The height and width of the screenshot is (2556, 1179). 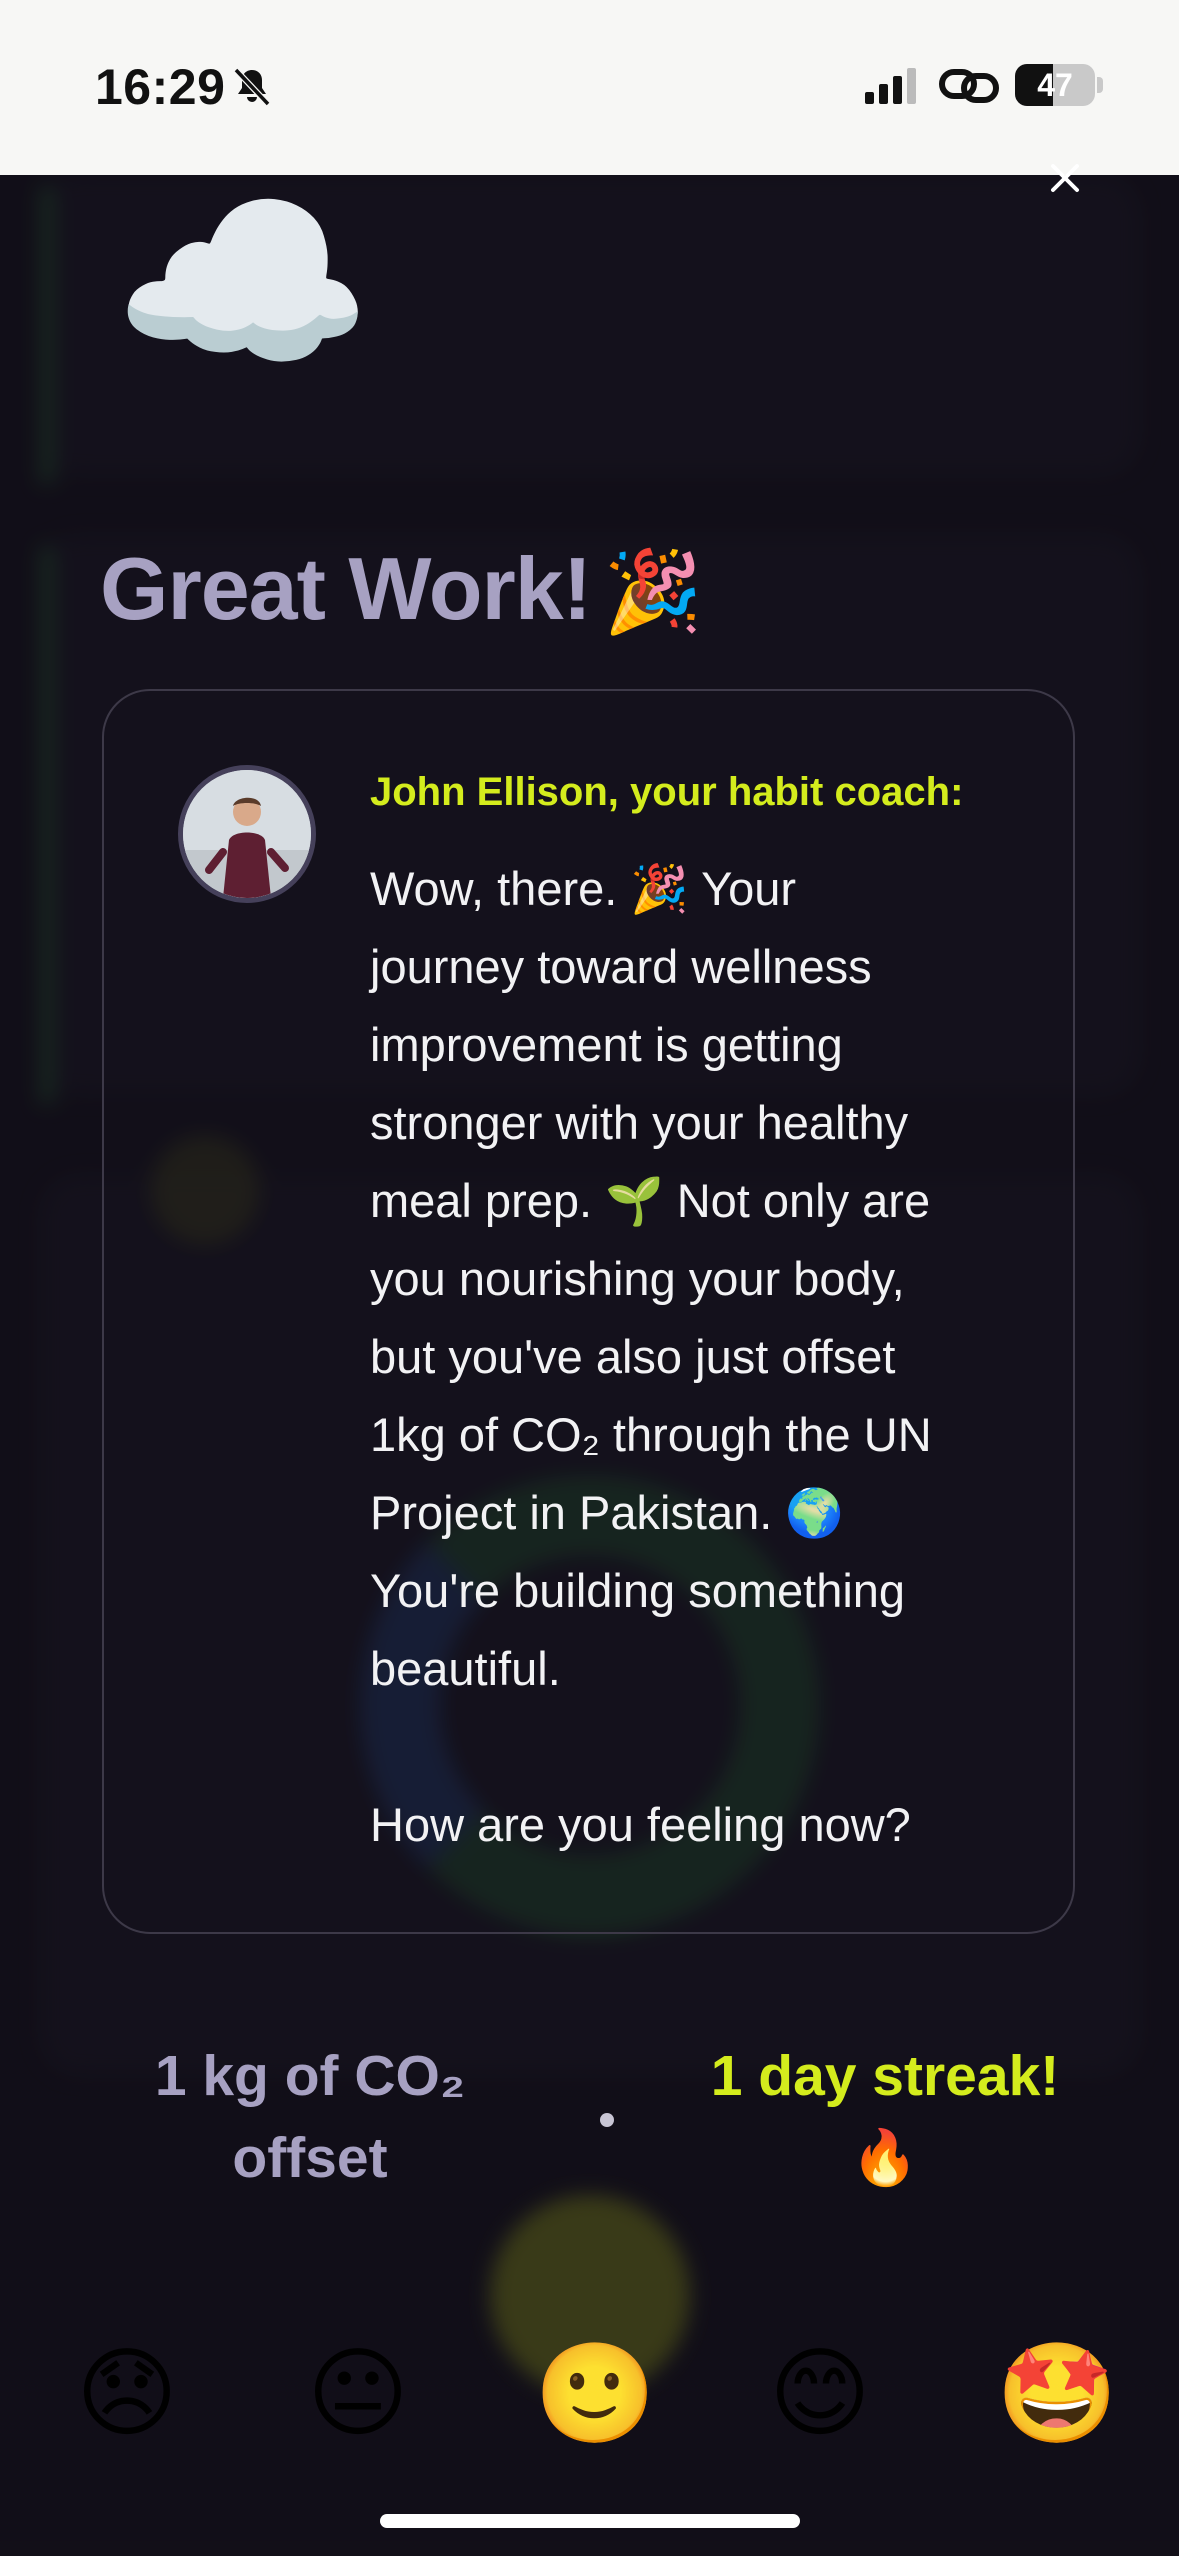 What do you see at coordinates (127, 2393) in the screenshot?
I see `mood-disappointed-button: 😞` at bounding box center [127, 2393].